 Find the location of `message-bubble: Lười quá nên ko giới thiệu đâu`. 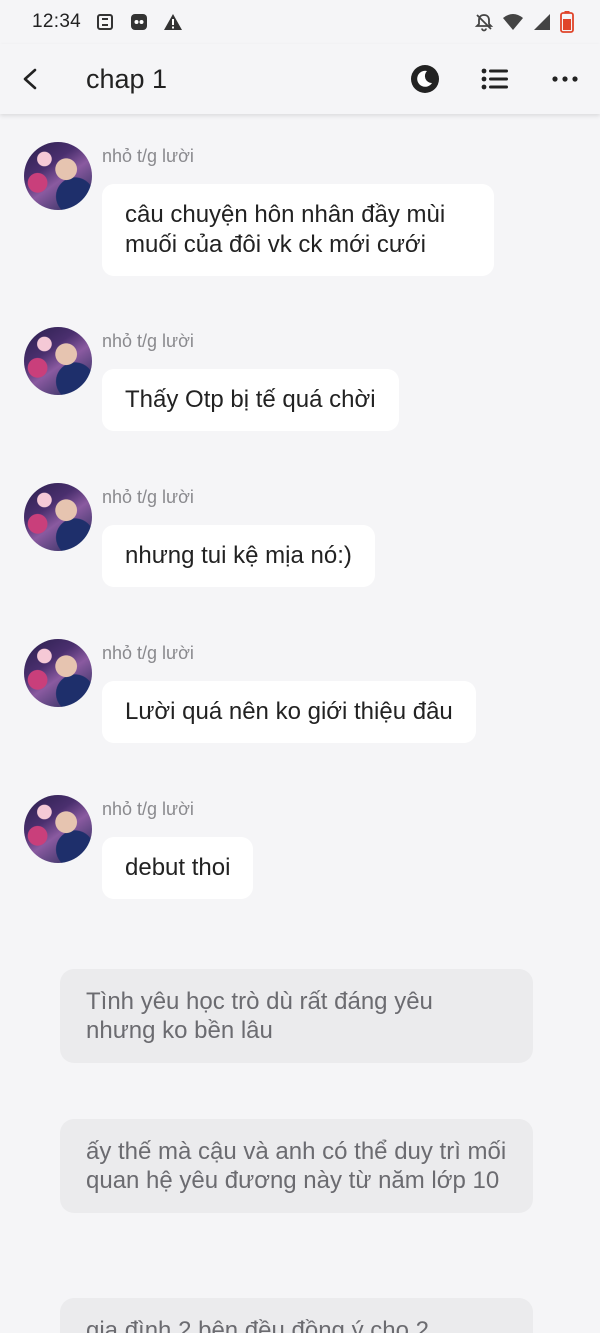

message-bubble: Lười quá nên ko giới thiệu đâu is located at coordinates (289, 712).